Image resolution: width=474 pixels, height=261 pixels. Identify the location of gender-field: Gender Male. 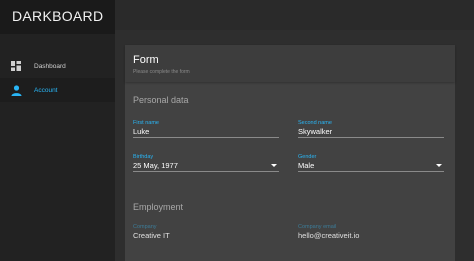
(371, 163).